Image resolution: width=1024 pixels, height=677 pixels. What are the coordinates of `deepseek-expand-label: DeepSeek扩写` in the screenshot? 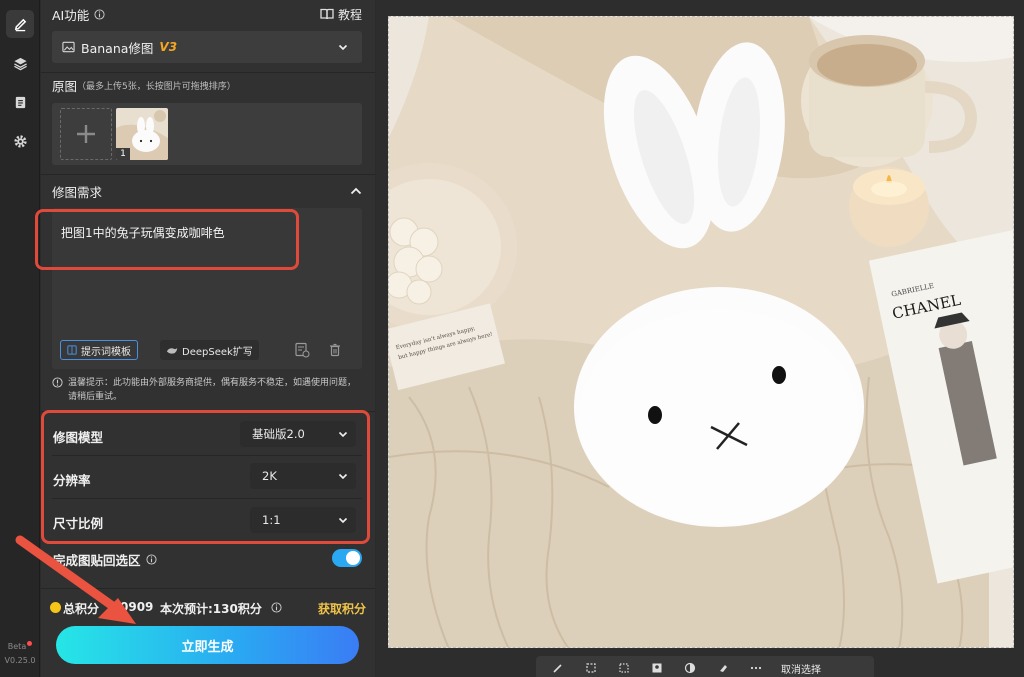 It's located at (217, 352).